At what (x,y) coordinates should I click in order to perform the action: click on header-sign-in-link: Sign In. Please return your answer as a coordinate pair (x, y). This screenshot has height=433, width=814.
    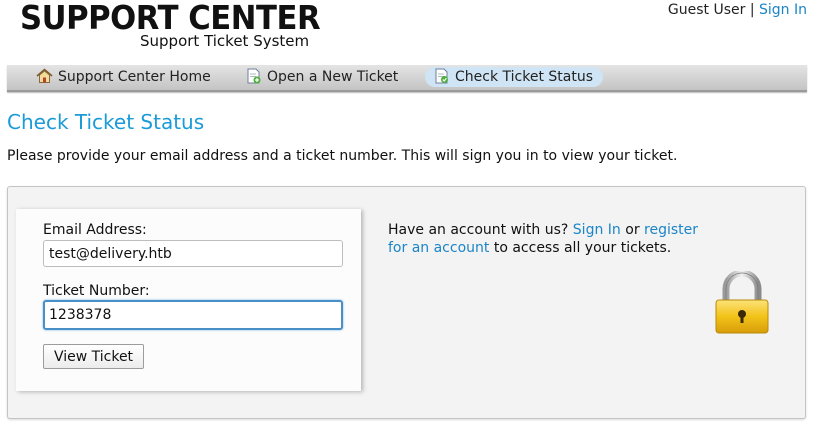
    Looking at the image, I should click on (783, 10).